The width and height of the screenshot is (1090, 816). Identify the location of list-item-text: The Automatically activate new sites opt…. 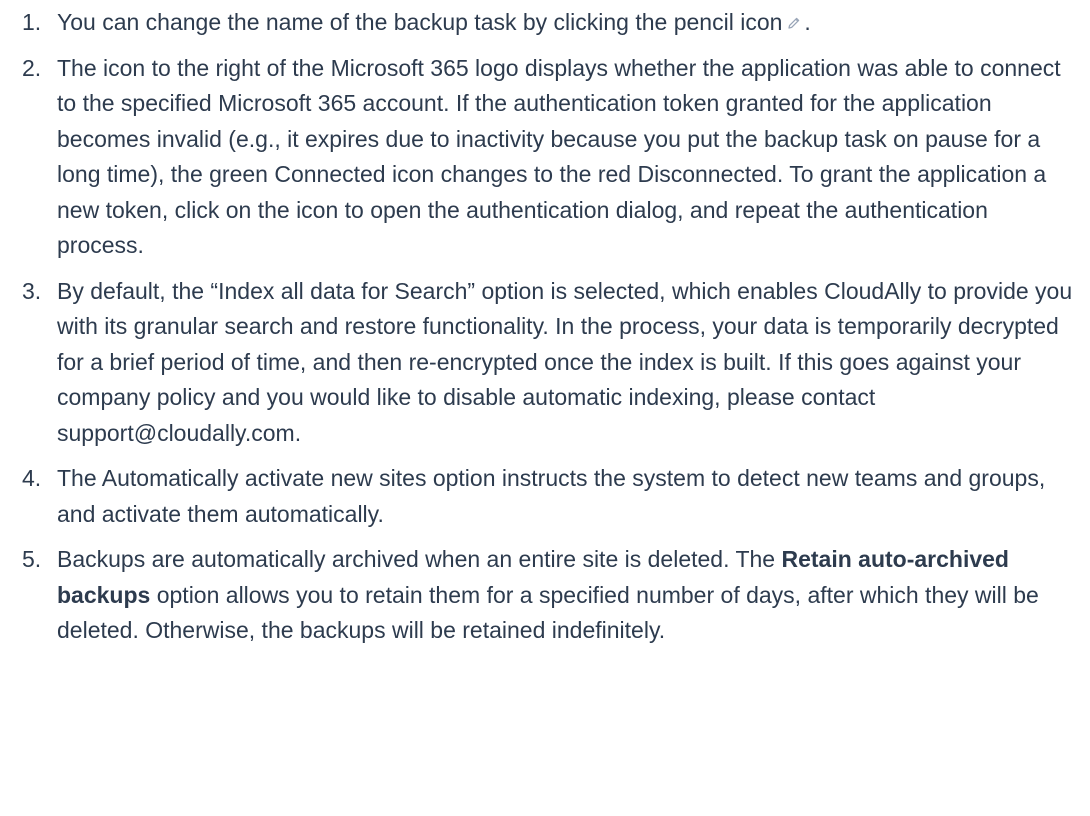
(551, 496).